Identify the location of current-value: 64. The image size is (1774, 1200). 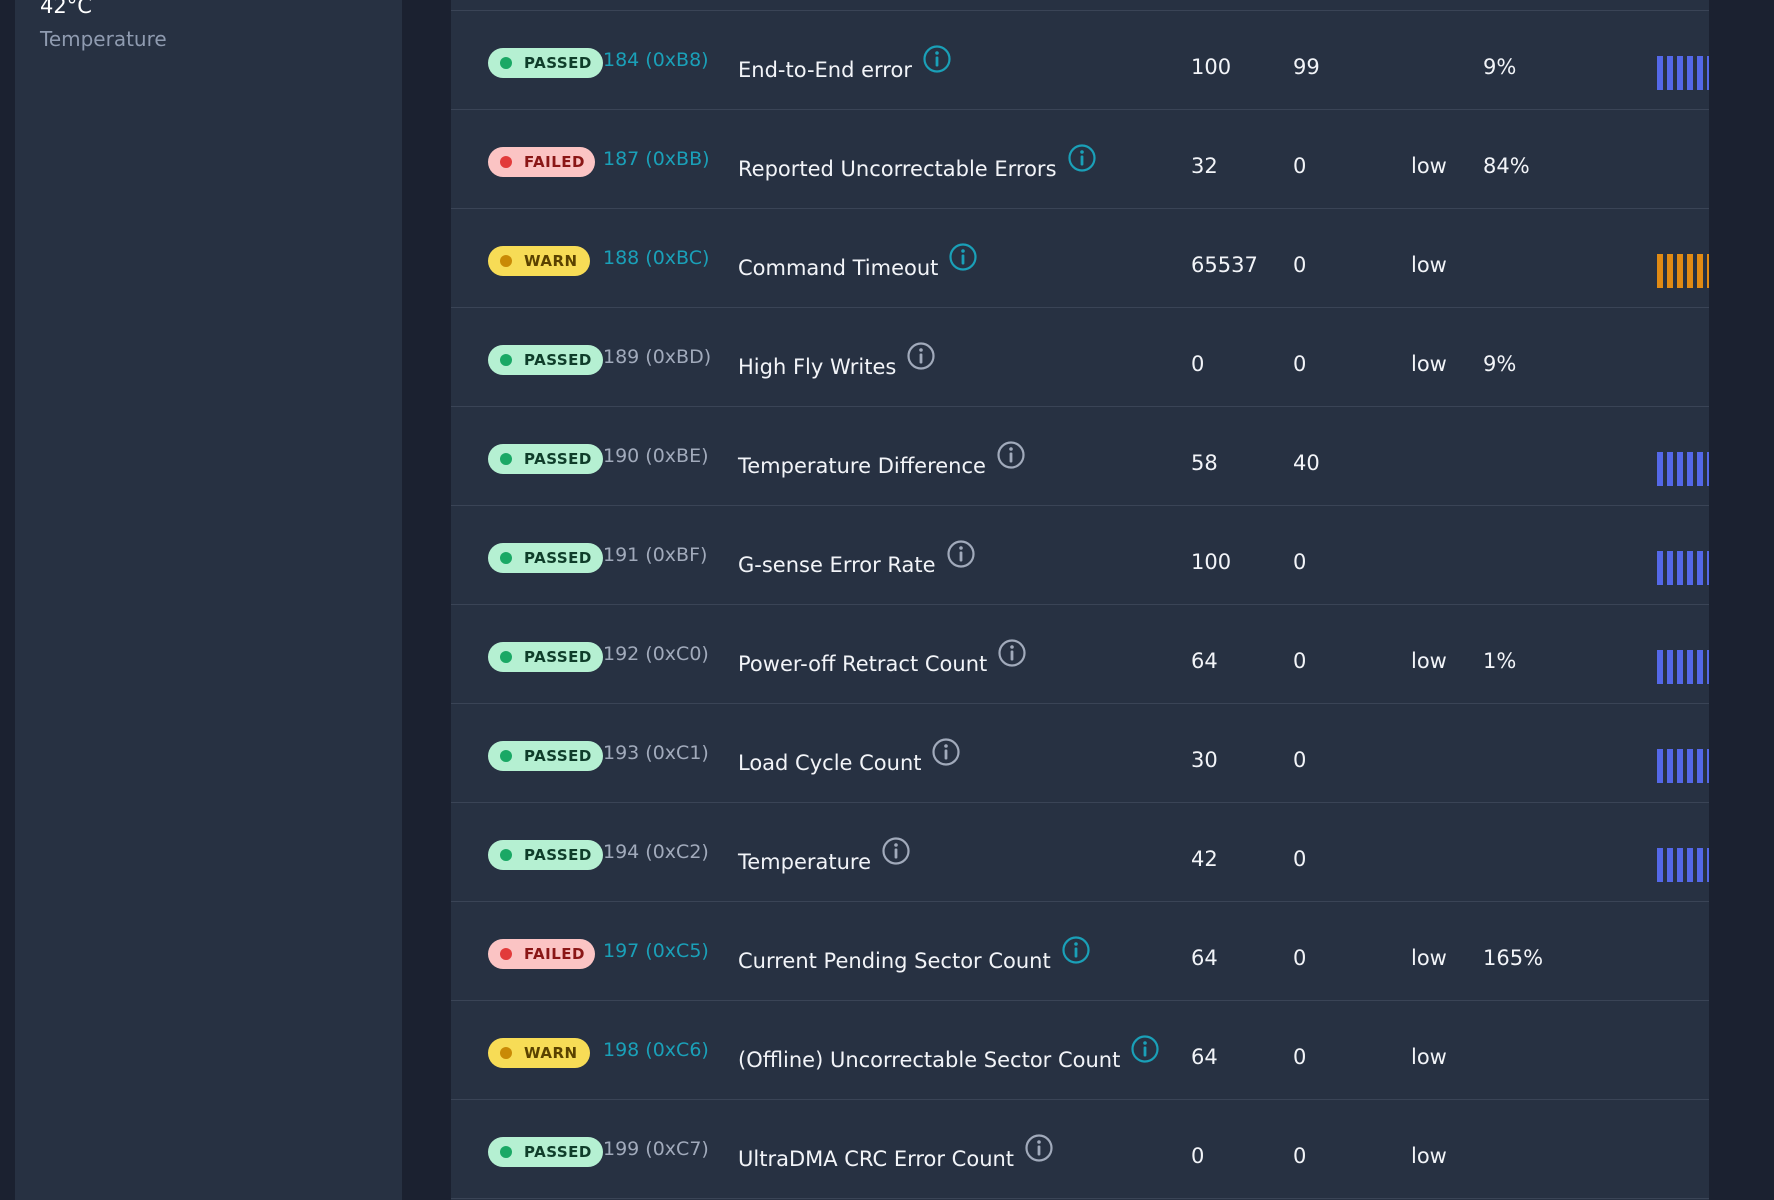
(1204, 1057).